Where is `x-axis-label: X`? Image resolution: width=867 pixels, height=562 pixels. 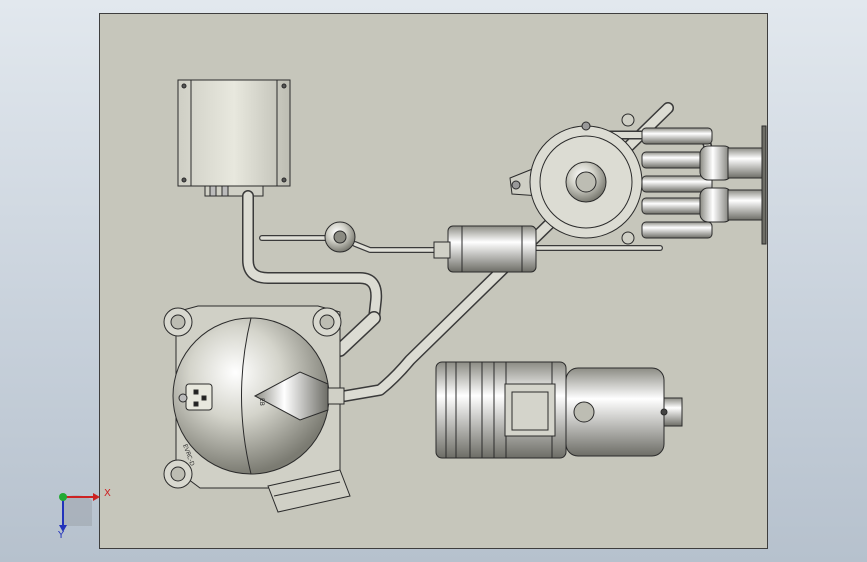 x-axis-label: X is located at coordinates (107, 493).